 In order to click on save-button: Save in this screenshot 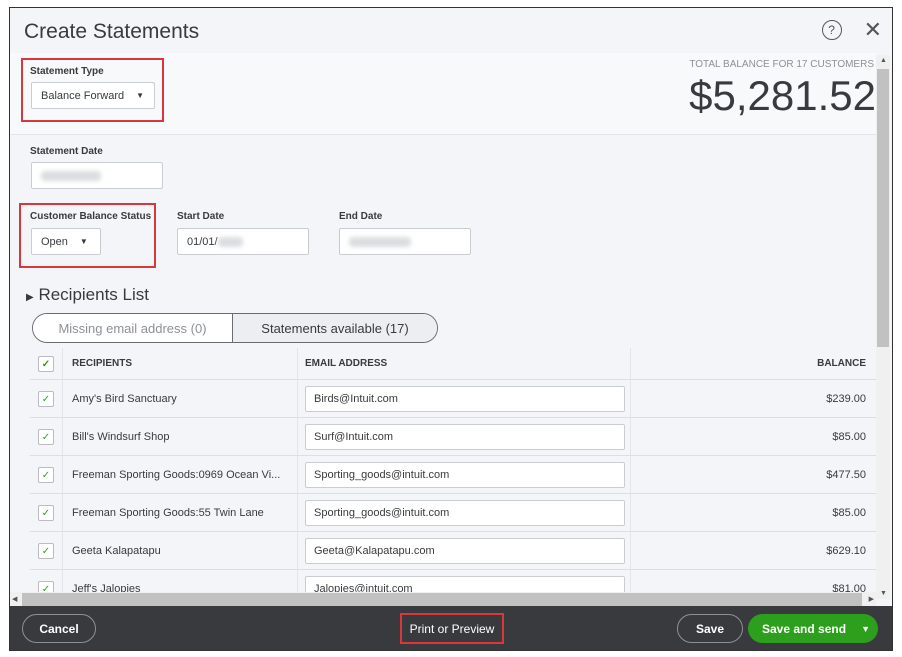, I will do `click(710, 628)`.